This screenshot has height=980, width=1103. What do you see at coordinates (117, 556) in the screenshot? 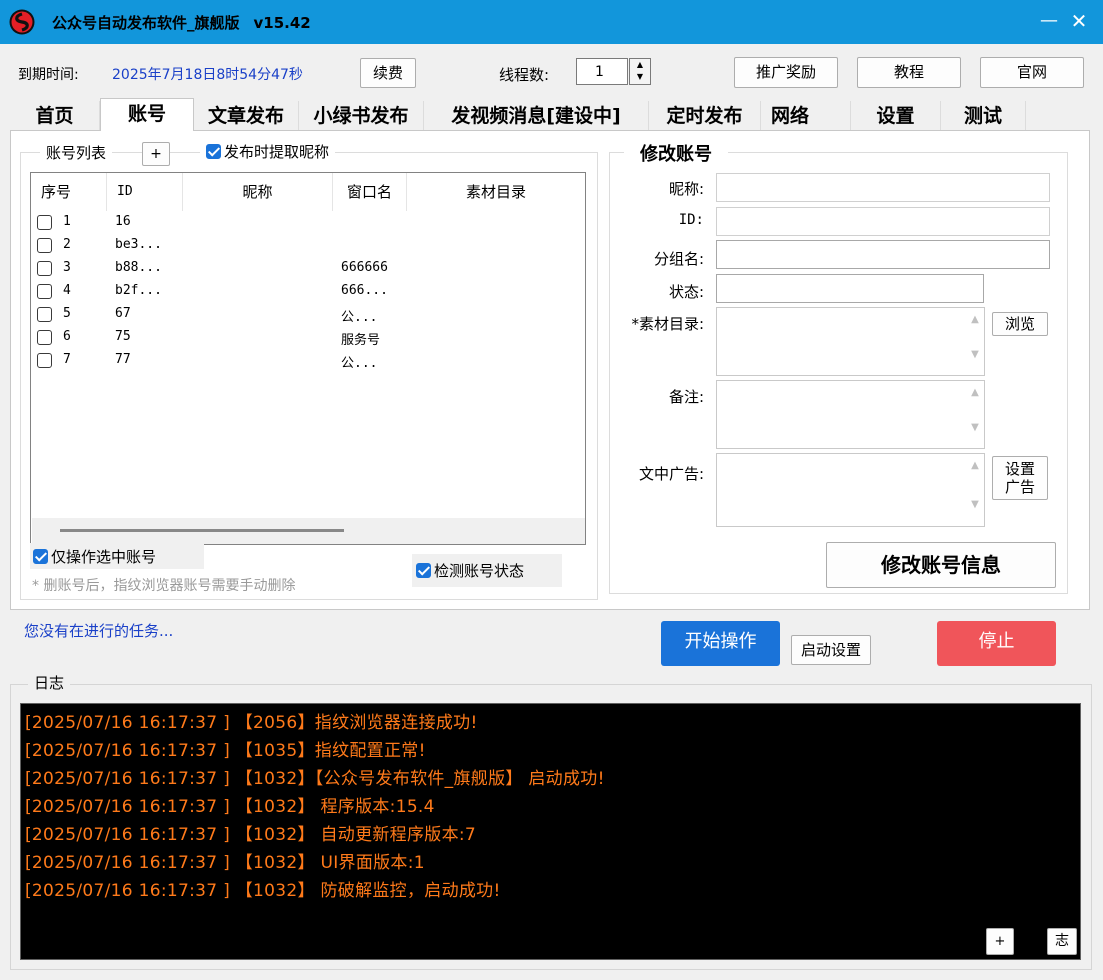
I see `only-selected-checkbox: 仅操作选中账号` at bounding box center [117, 556].